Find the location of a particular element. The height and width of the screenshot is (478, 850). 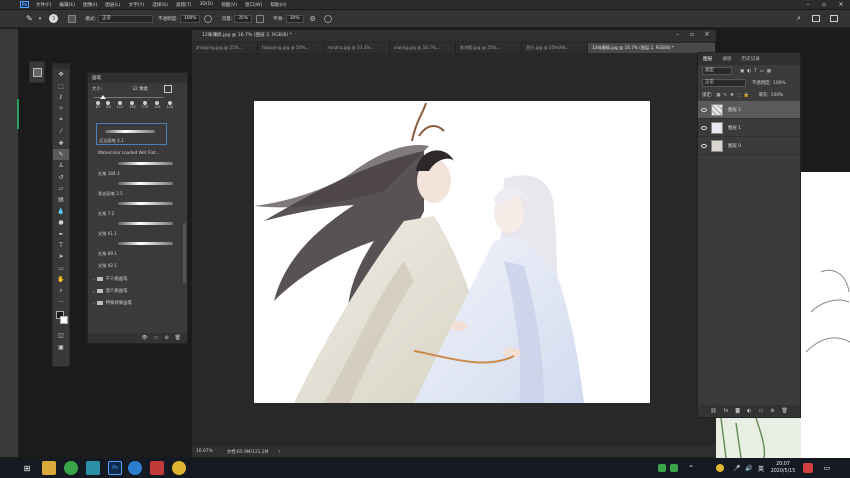

background-sketch-window is located at coordinates (825, 315).